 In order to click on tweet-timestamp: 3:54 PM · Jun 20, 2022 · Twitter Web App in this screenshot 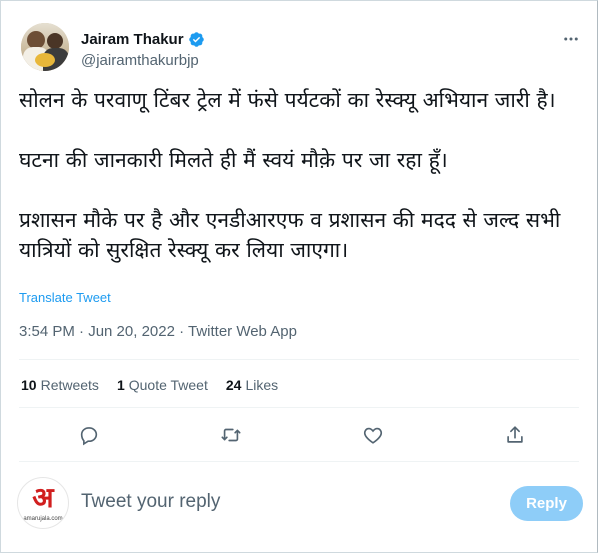, I will do `click(158, 331)`.